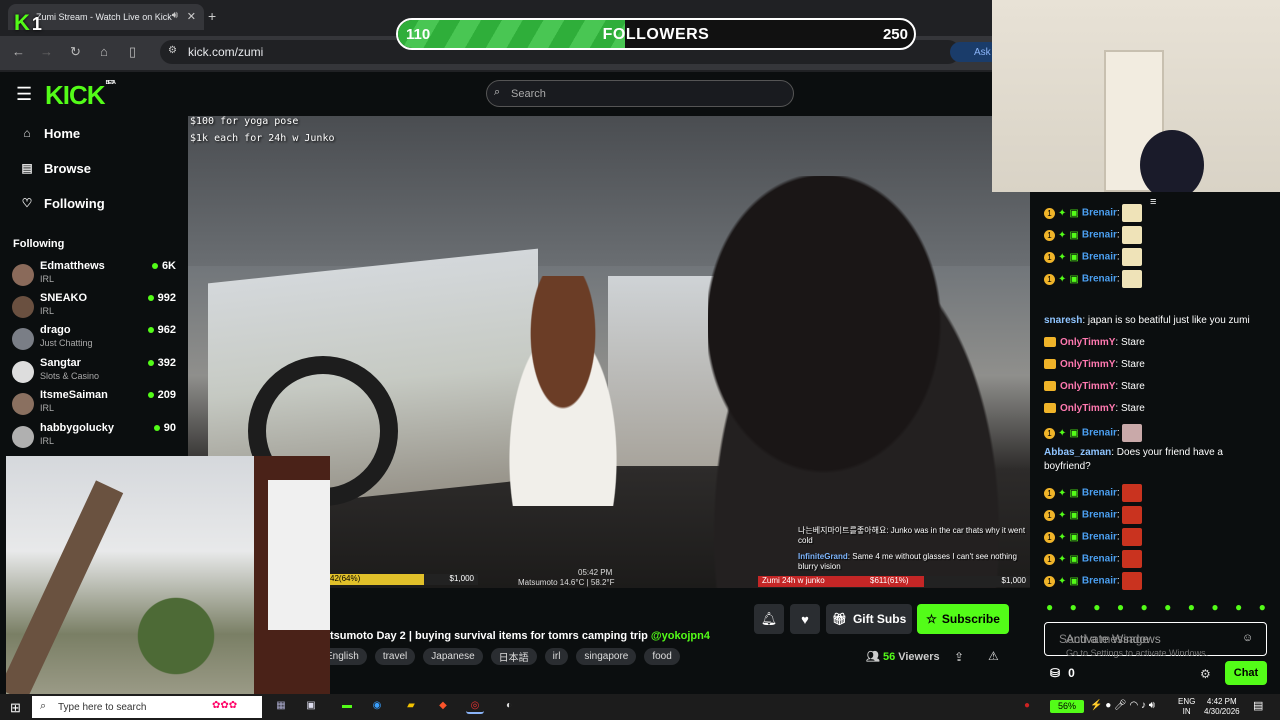 Image resolution: width=1280 pixels, height=720 pixels. What do you see at coordinates (640, 93) in the screenshot?
I see `search-input: Search` at bounding box center [640, 93].